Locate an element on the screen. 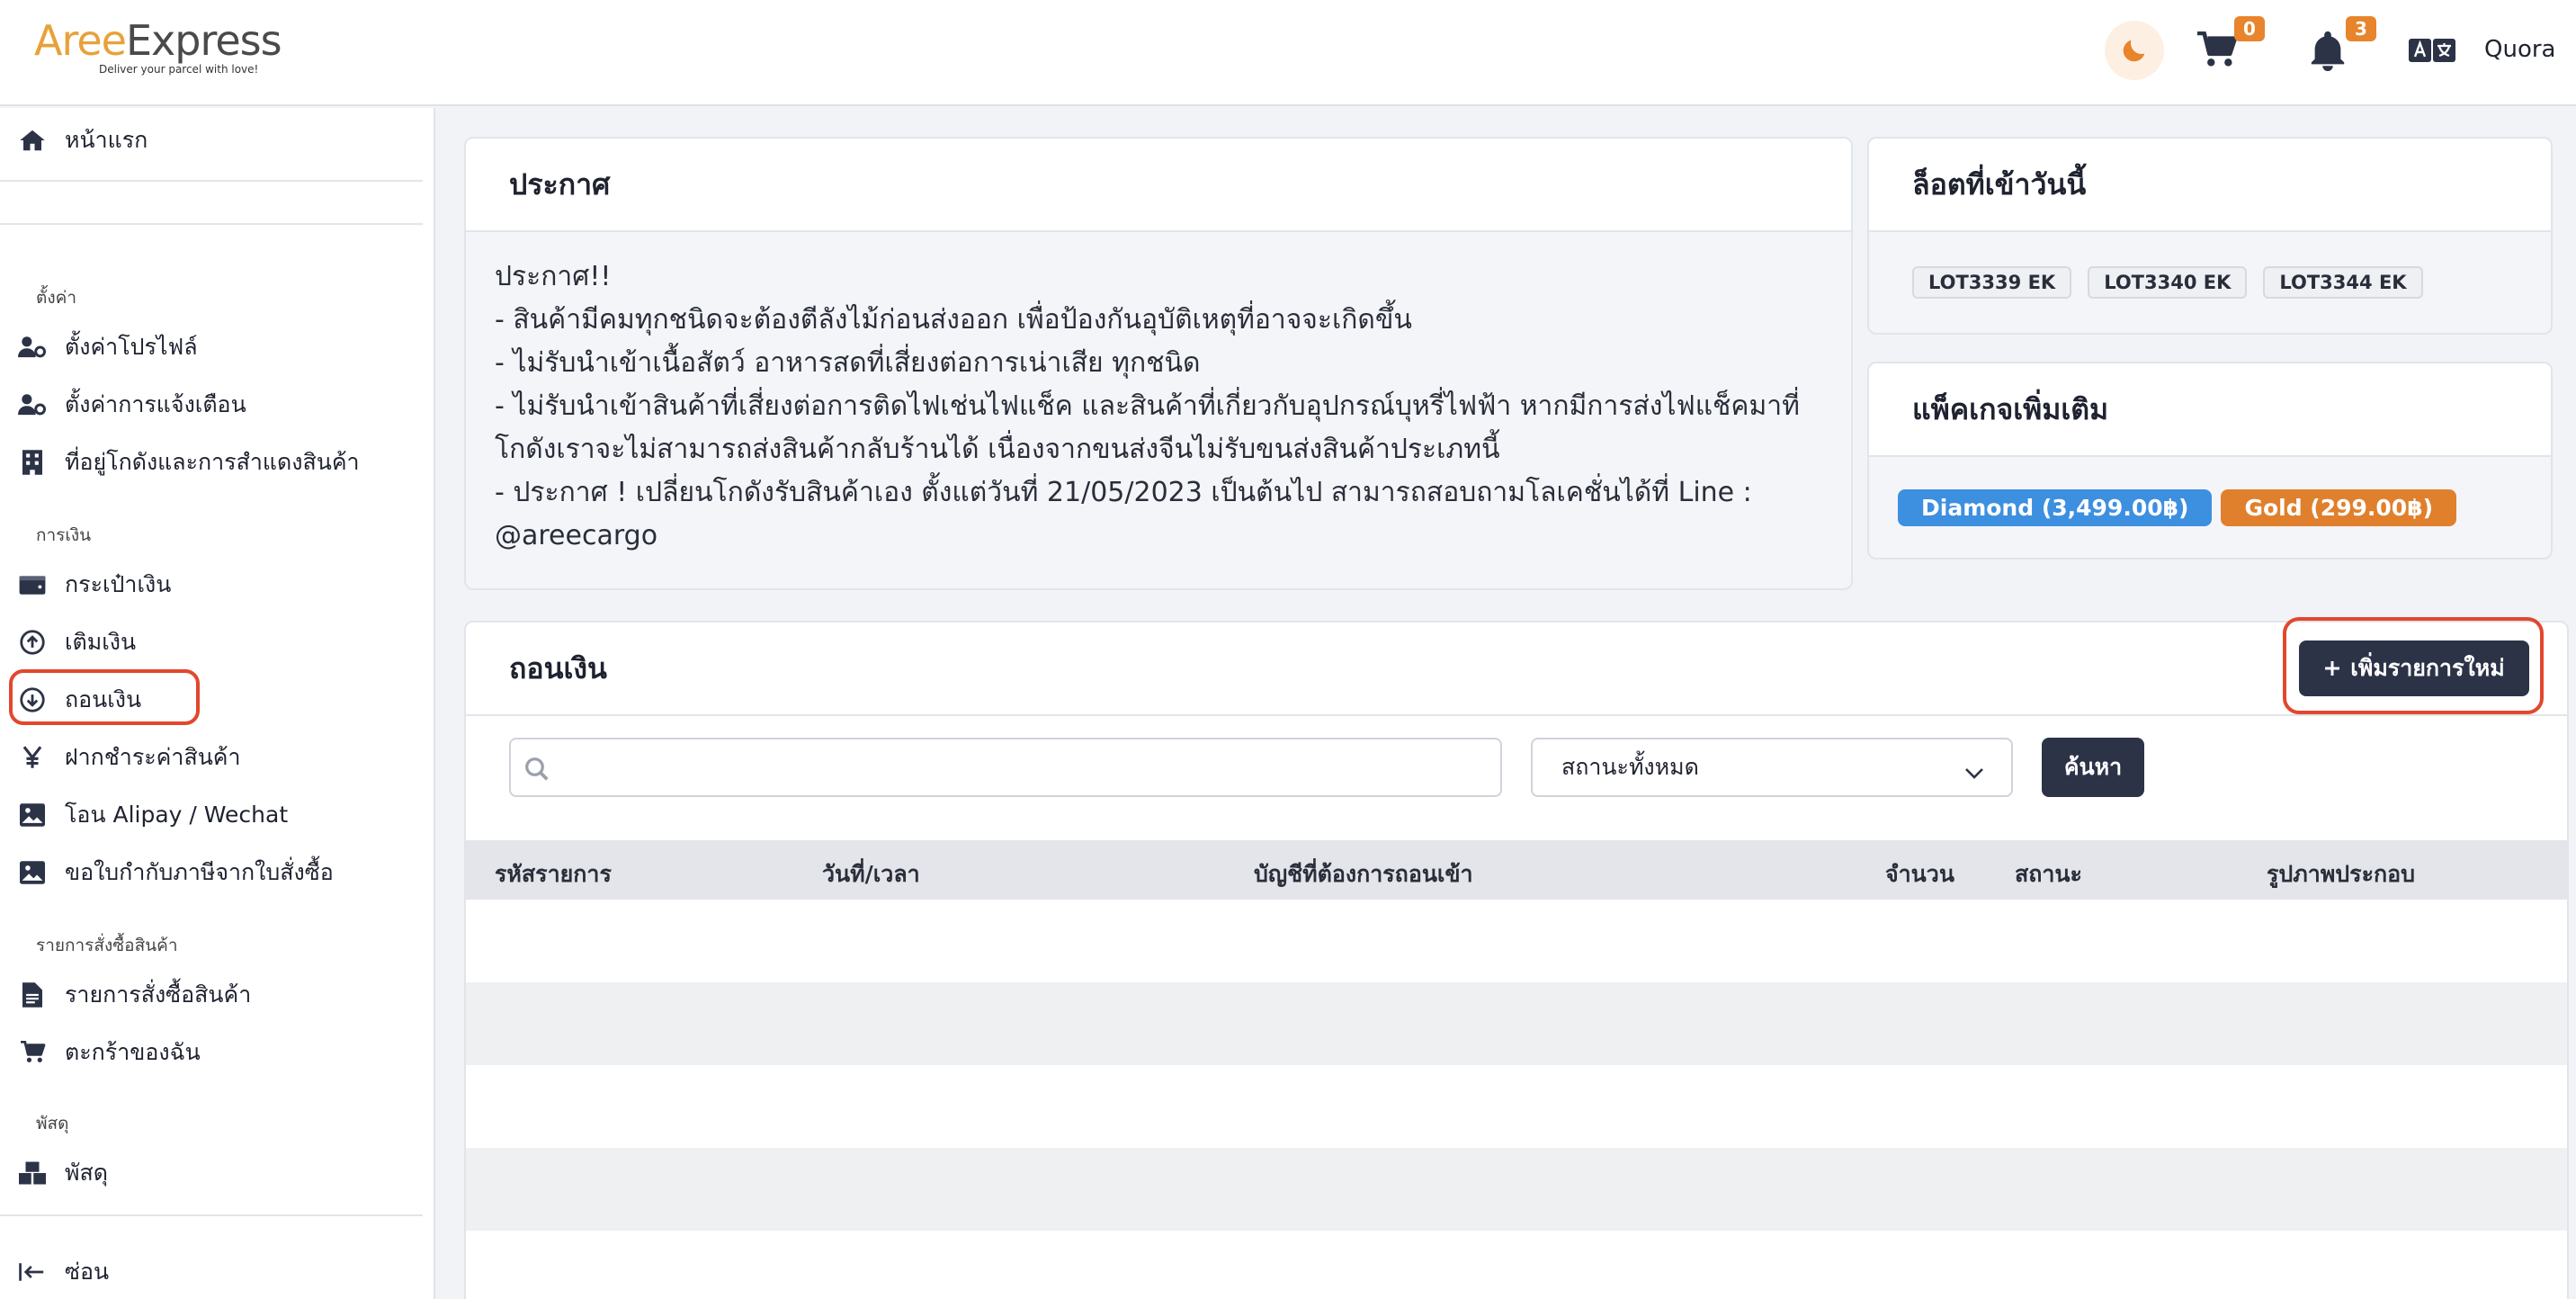 This screenshot has width=2576, height=1299. column-header-id: รหัสรายการ is located at coordinates (553, 874).